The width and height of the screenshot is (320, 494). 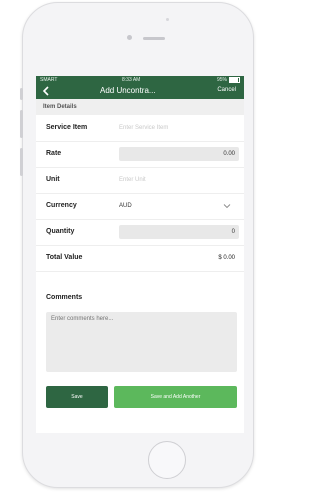 What do you see at coordinates (228, 80) in the screenshot?
I see `battery-indicator: 95%` at bounding box center [228, 80].